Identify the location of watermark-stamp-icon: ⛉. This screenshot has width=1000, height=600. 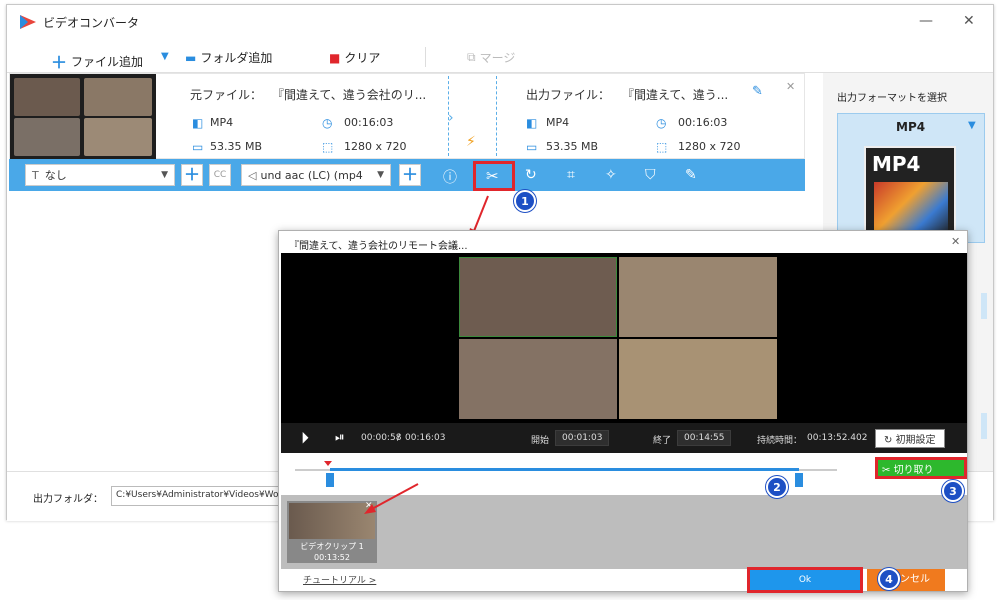
(650, 175).